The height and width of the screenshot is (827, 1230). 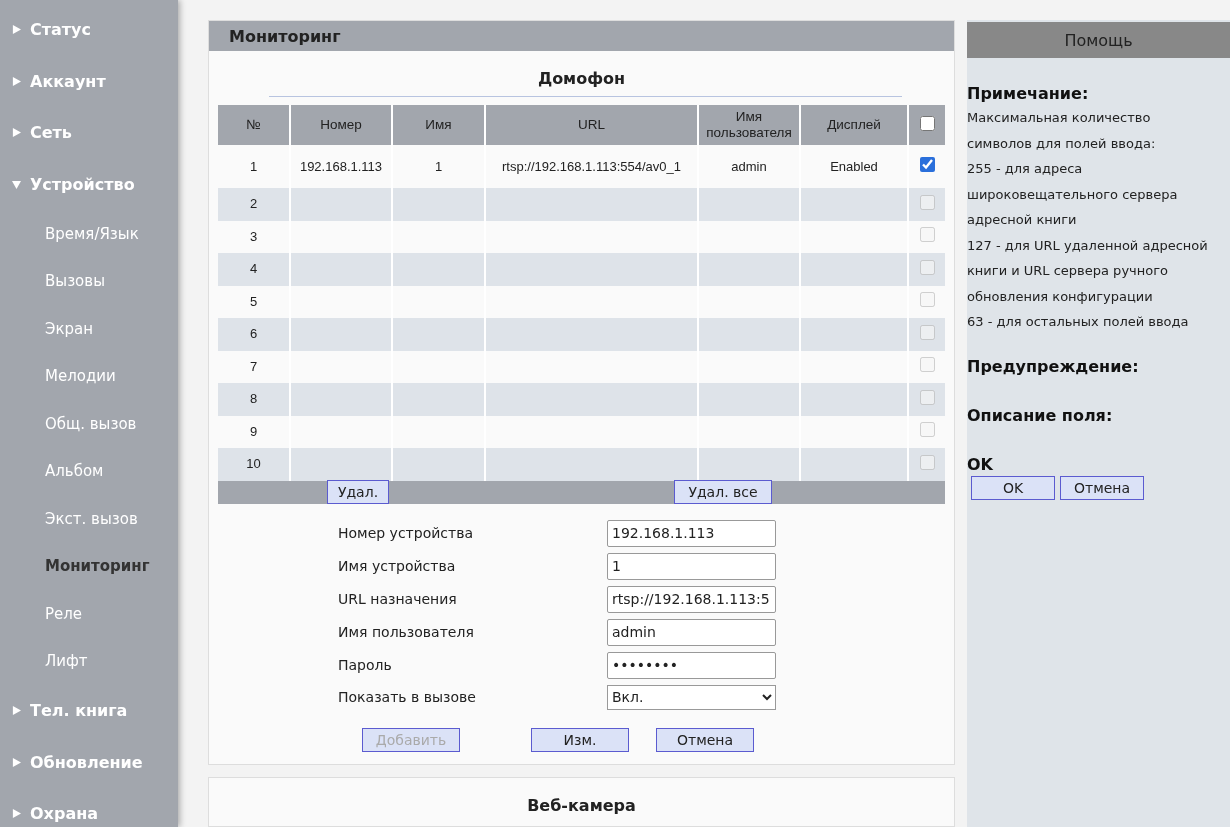 What do you see at coordinates (591, 166) in the screenshot?
I see `table-cell: rtsp://192.168.1.113:554/av0_1` at bounding box center [591, 166].